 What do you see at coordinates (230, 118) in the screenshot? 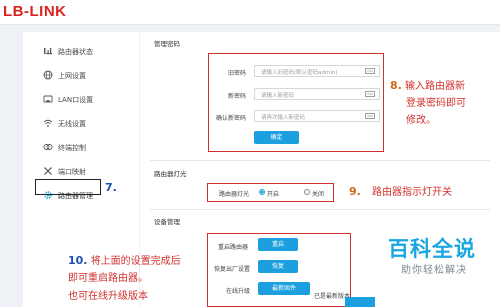
I see `confirm-password-label: 确认新密码` at bounding box center [230, 118].